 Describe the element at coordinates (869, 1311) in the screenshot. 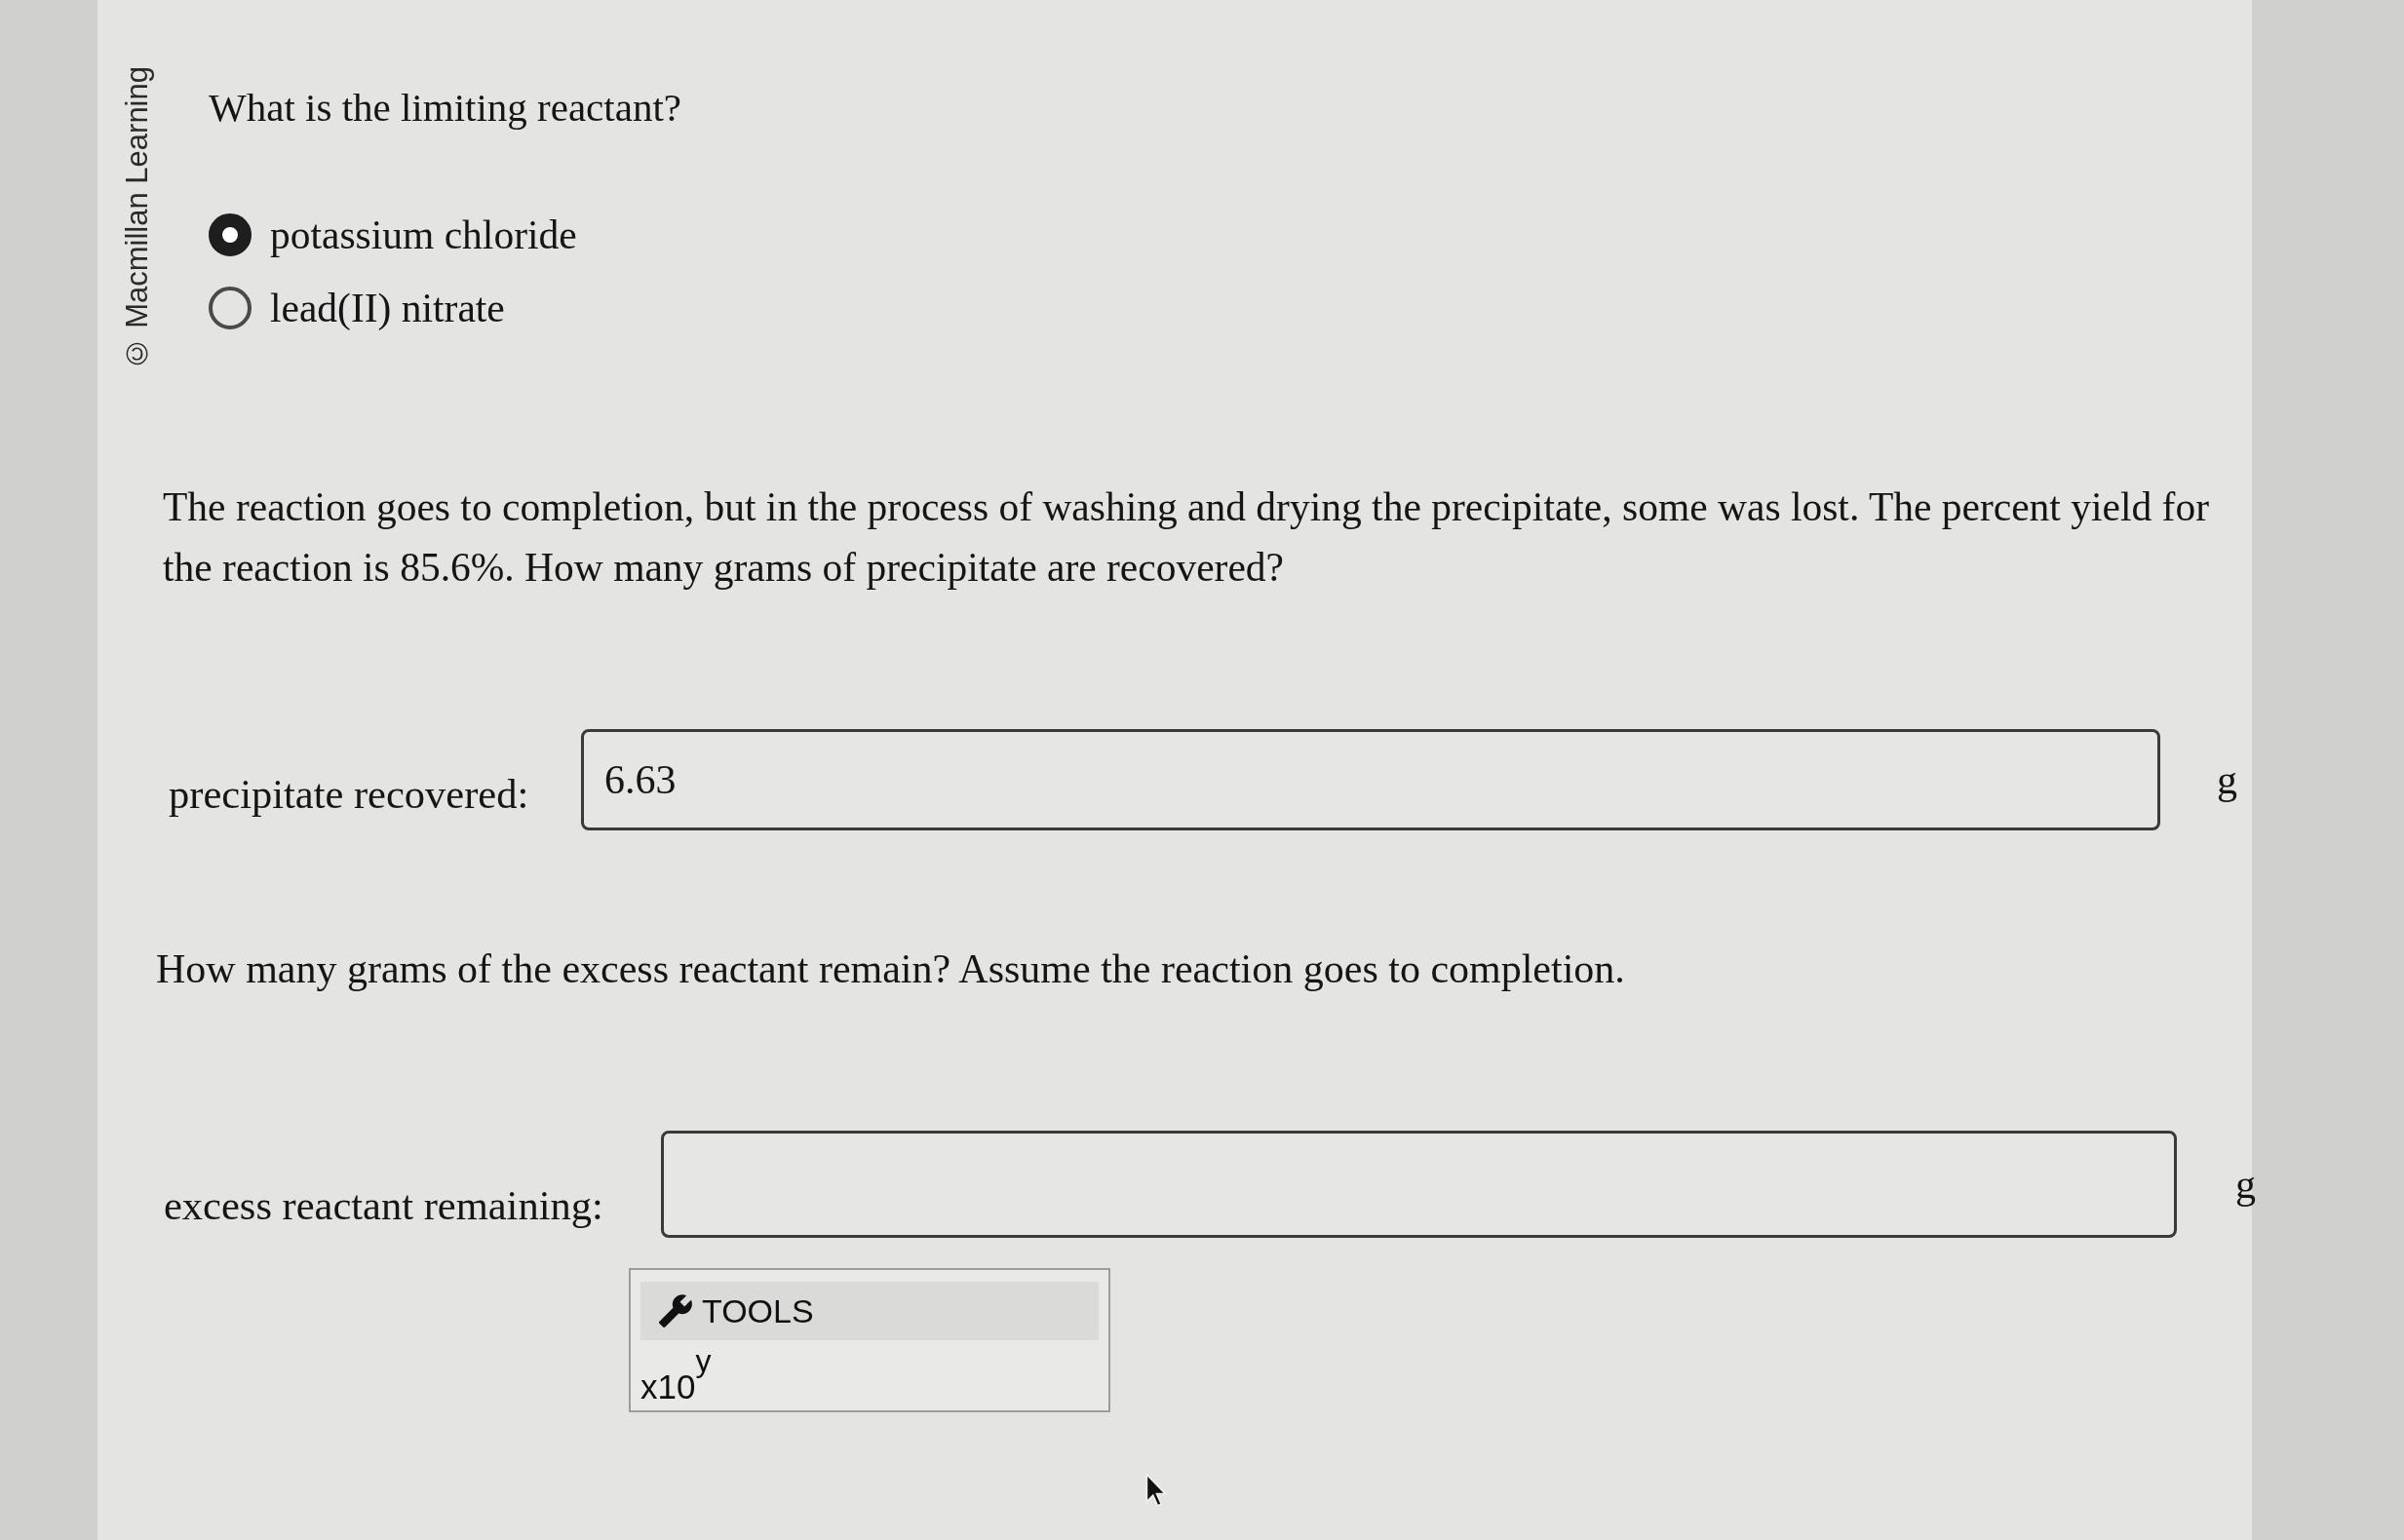

I see `tools-button: TOOLS` at that location.